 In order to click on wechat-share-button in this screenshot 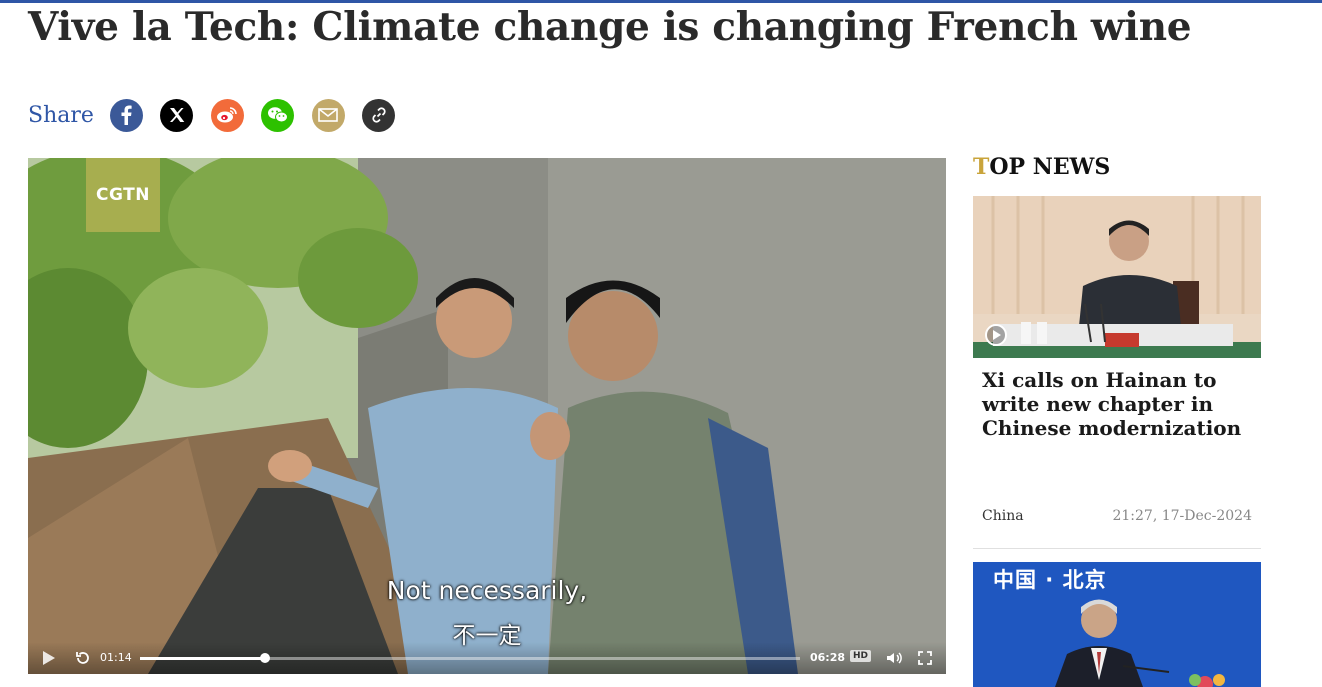, I will do `click(278, 115)`.